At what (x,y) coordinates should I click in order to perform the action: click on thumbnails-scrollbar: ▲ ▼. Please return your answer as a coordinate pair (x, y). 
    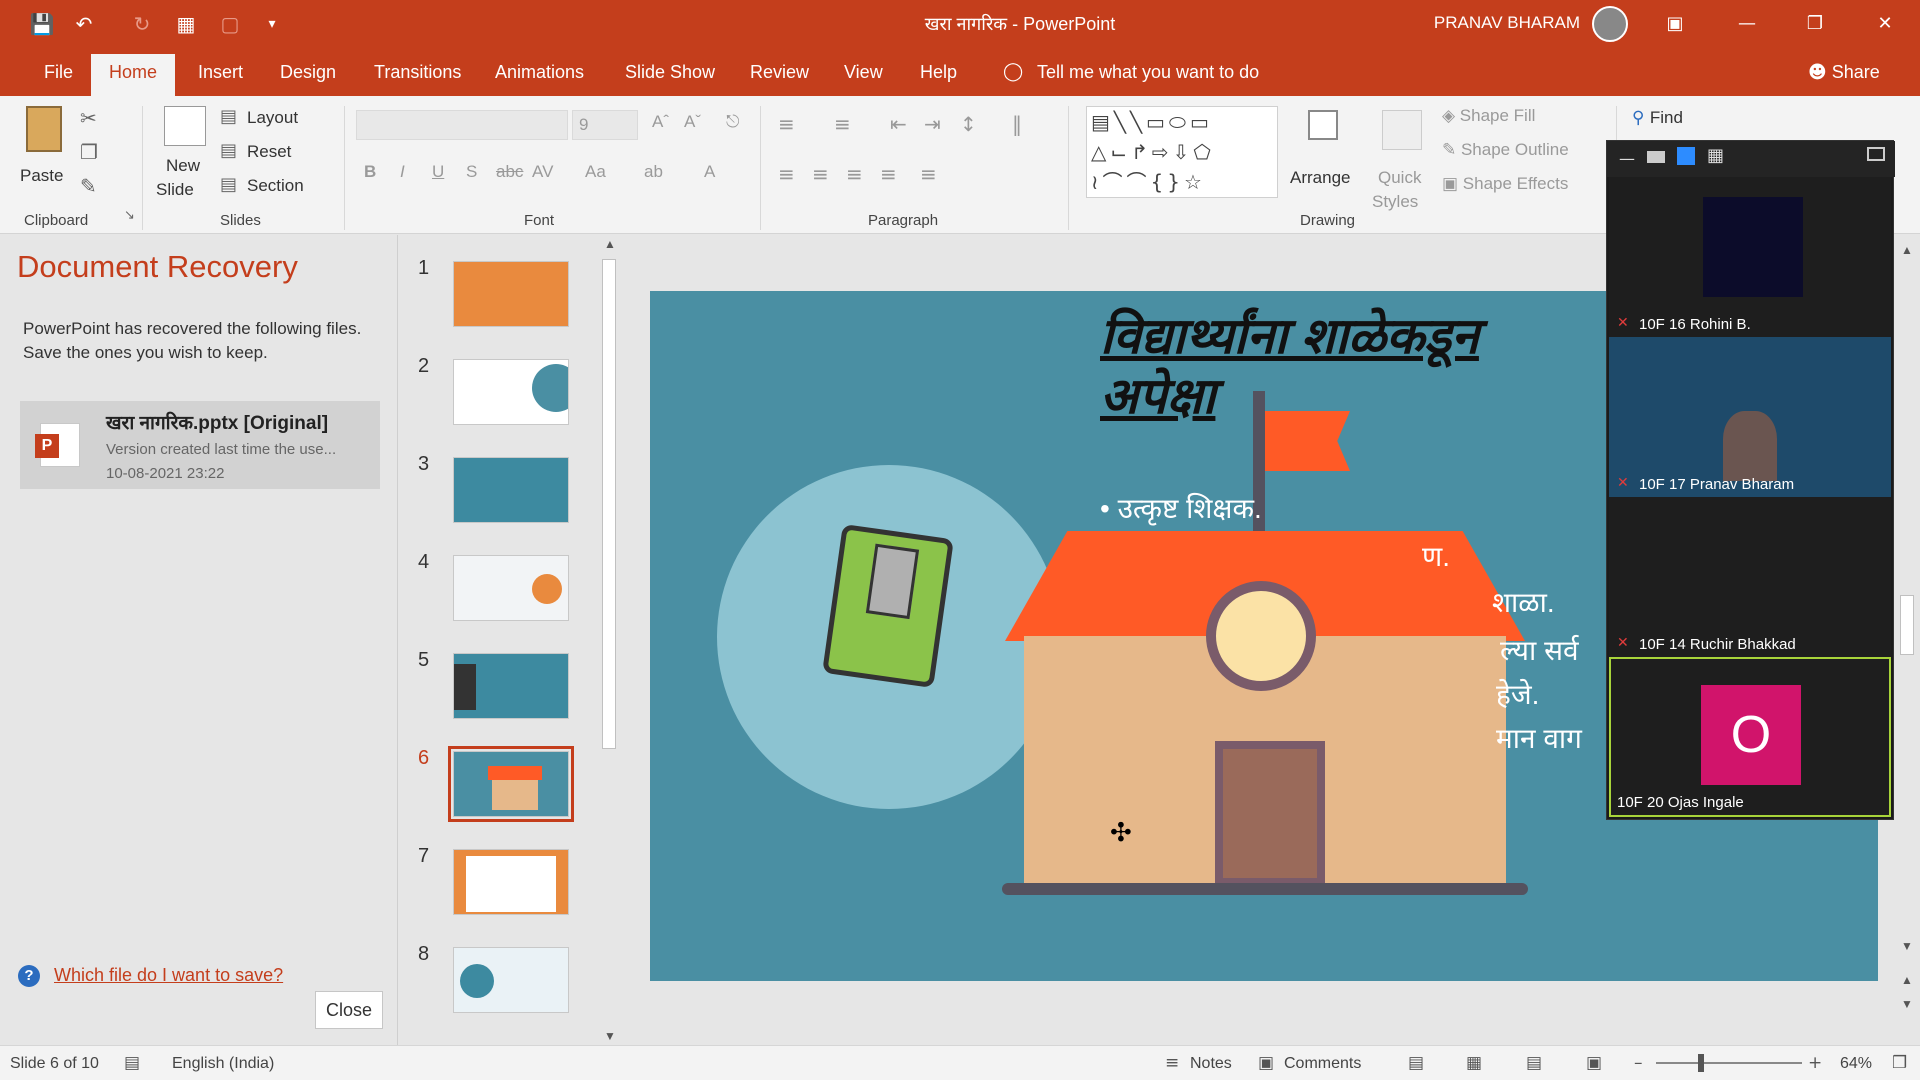
    Looking at the image, I should click on (610, 642).